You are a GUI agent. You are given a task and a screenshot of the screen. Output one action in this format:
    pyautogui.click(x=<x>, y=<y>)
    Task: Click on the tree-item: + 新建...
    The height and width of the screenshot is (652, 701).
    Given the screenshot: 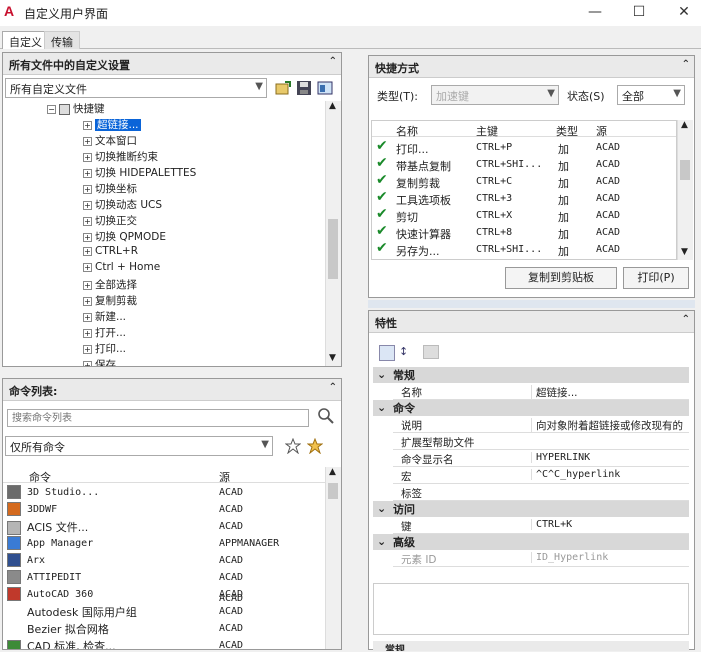 What is the action you would take?
    pyautogui.click(x=104, y=317)
    